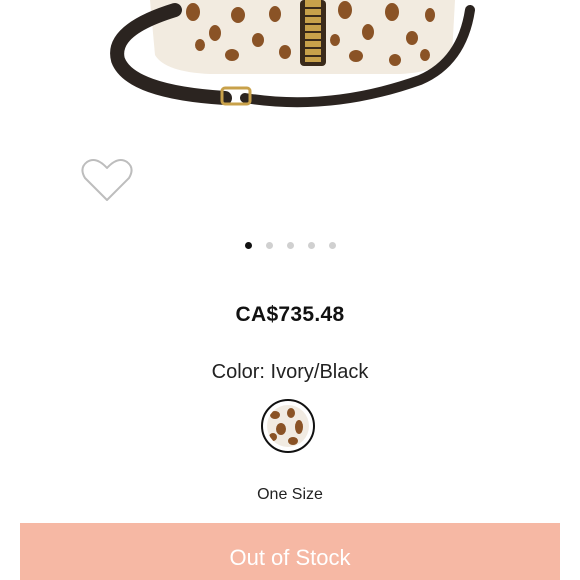  Describe the element at coordinates (107, 181) in the screenshot. I see `heart-outline-icon` at that location.